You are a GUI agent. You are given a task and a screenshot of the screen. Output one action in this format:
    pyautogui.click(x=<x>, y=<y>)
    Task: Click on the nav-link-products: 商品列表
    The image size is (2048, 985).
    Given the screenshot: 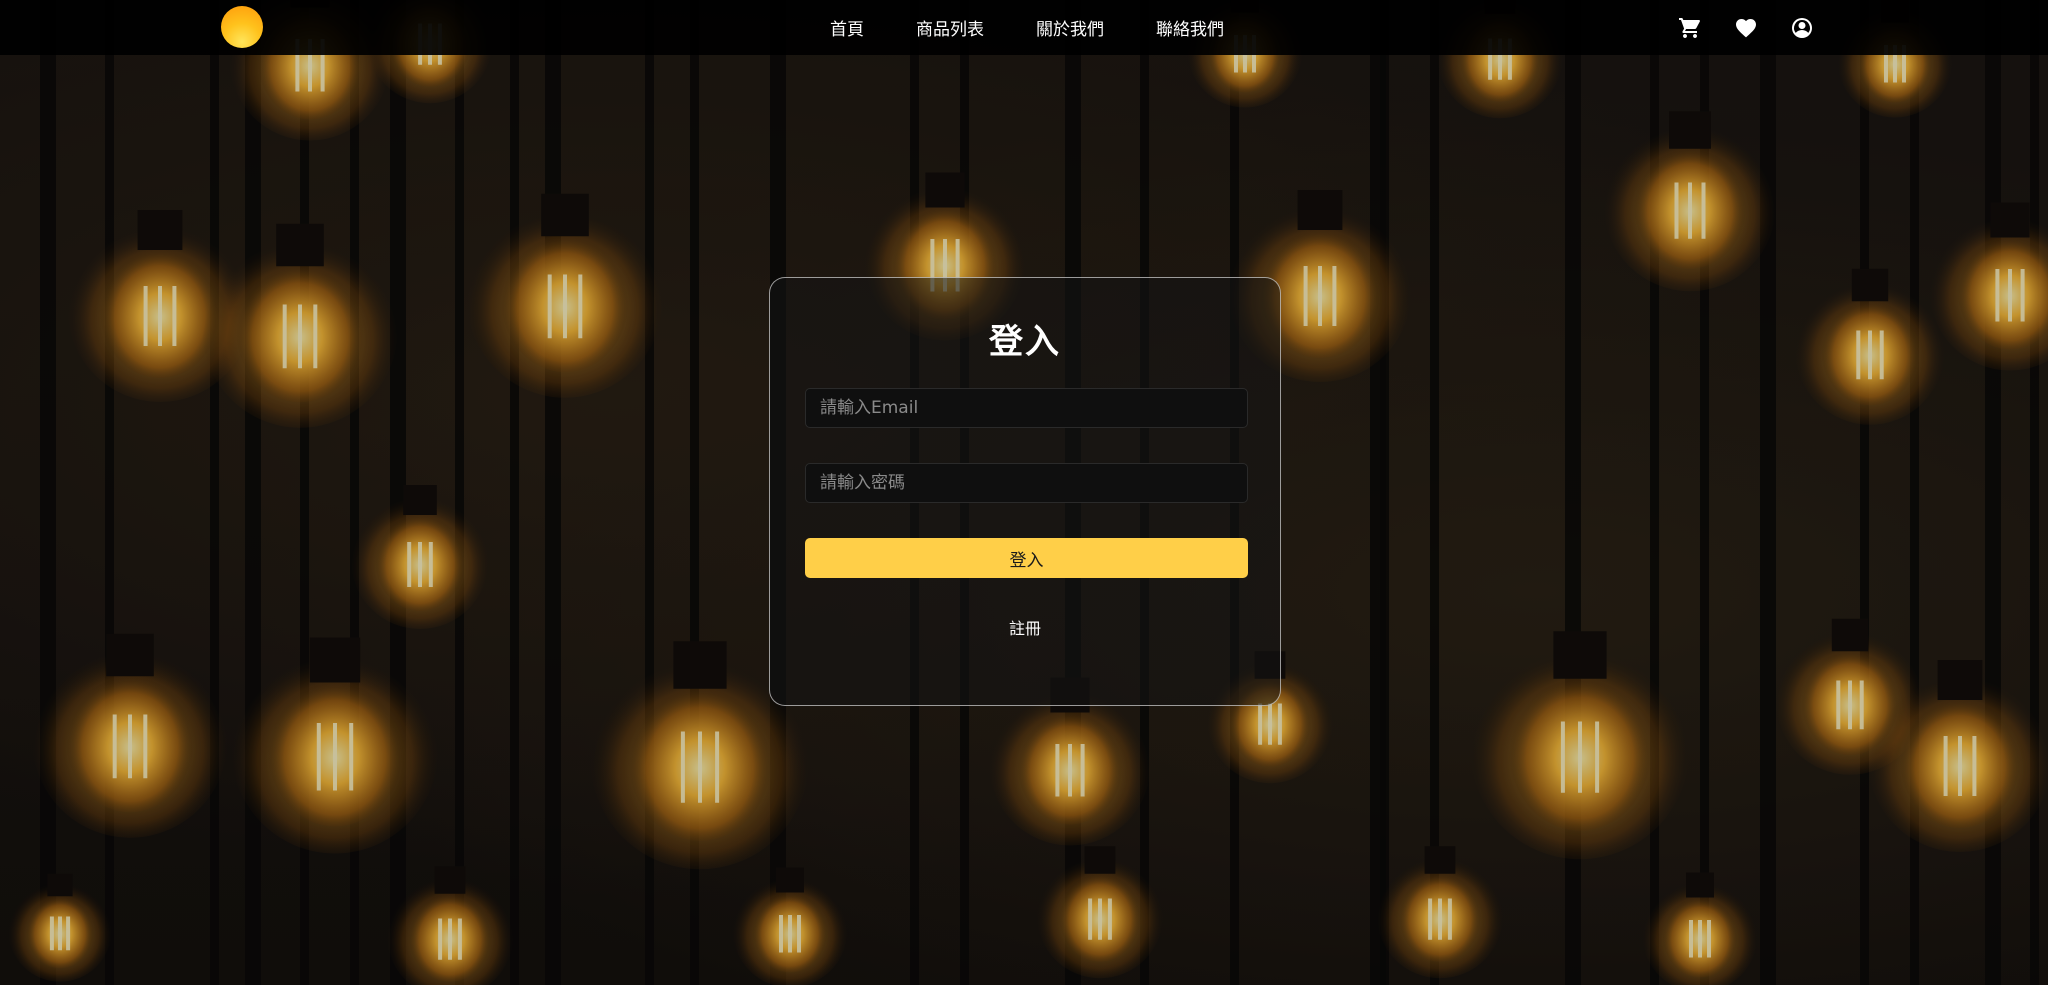 What is the action you would take?
    pyautogui.click(x=950, y=27)
    